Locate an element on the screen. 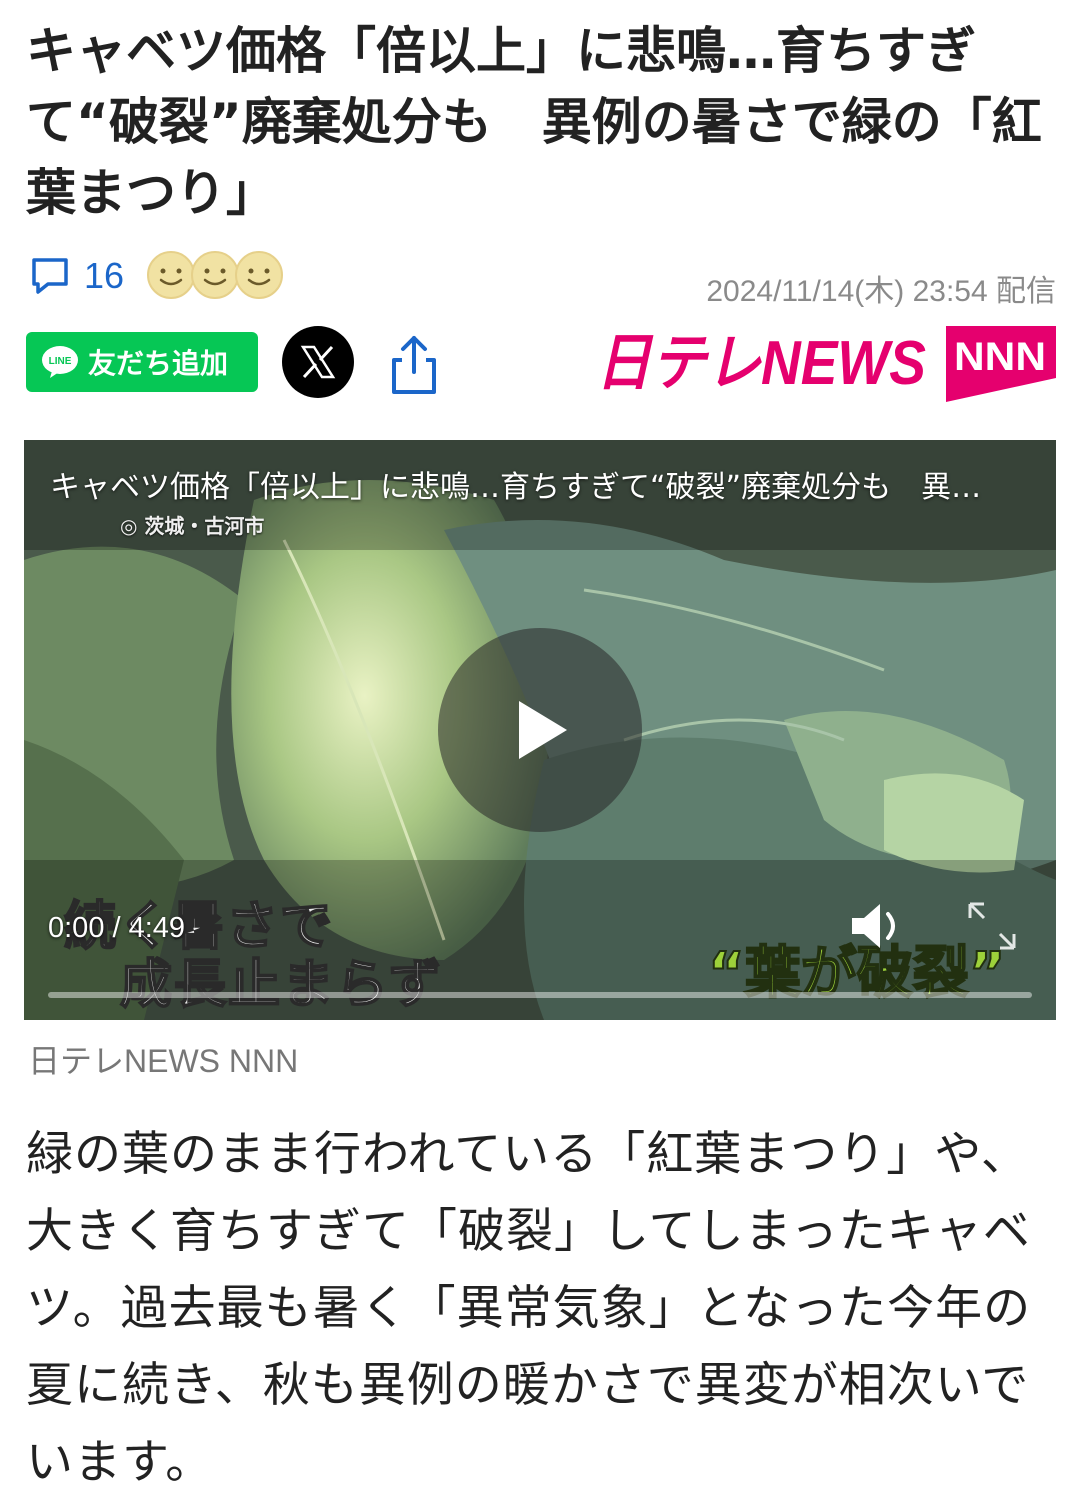 This screenshot has width=1080, height=1506. line-badge-text: LINE is located at coordinates (60, 361).